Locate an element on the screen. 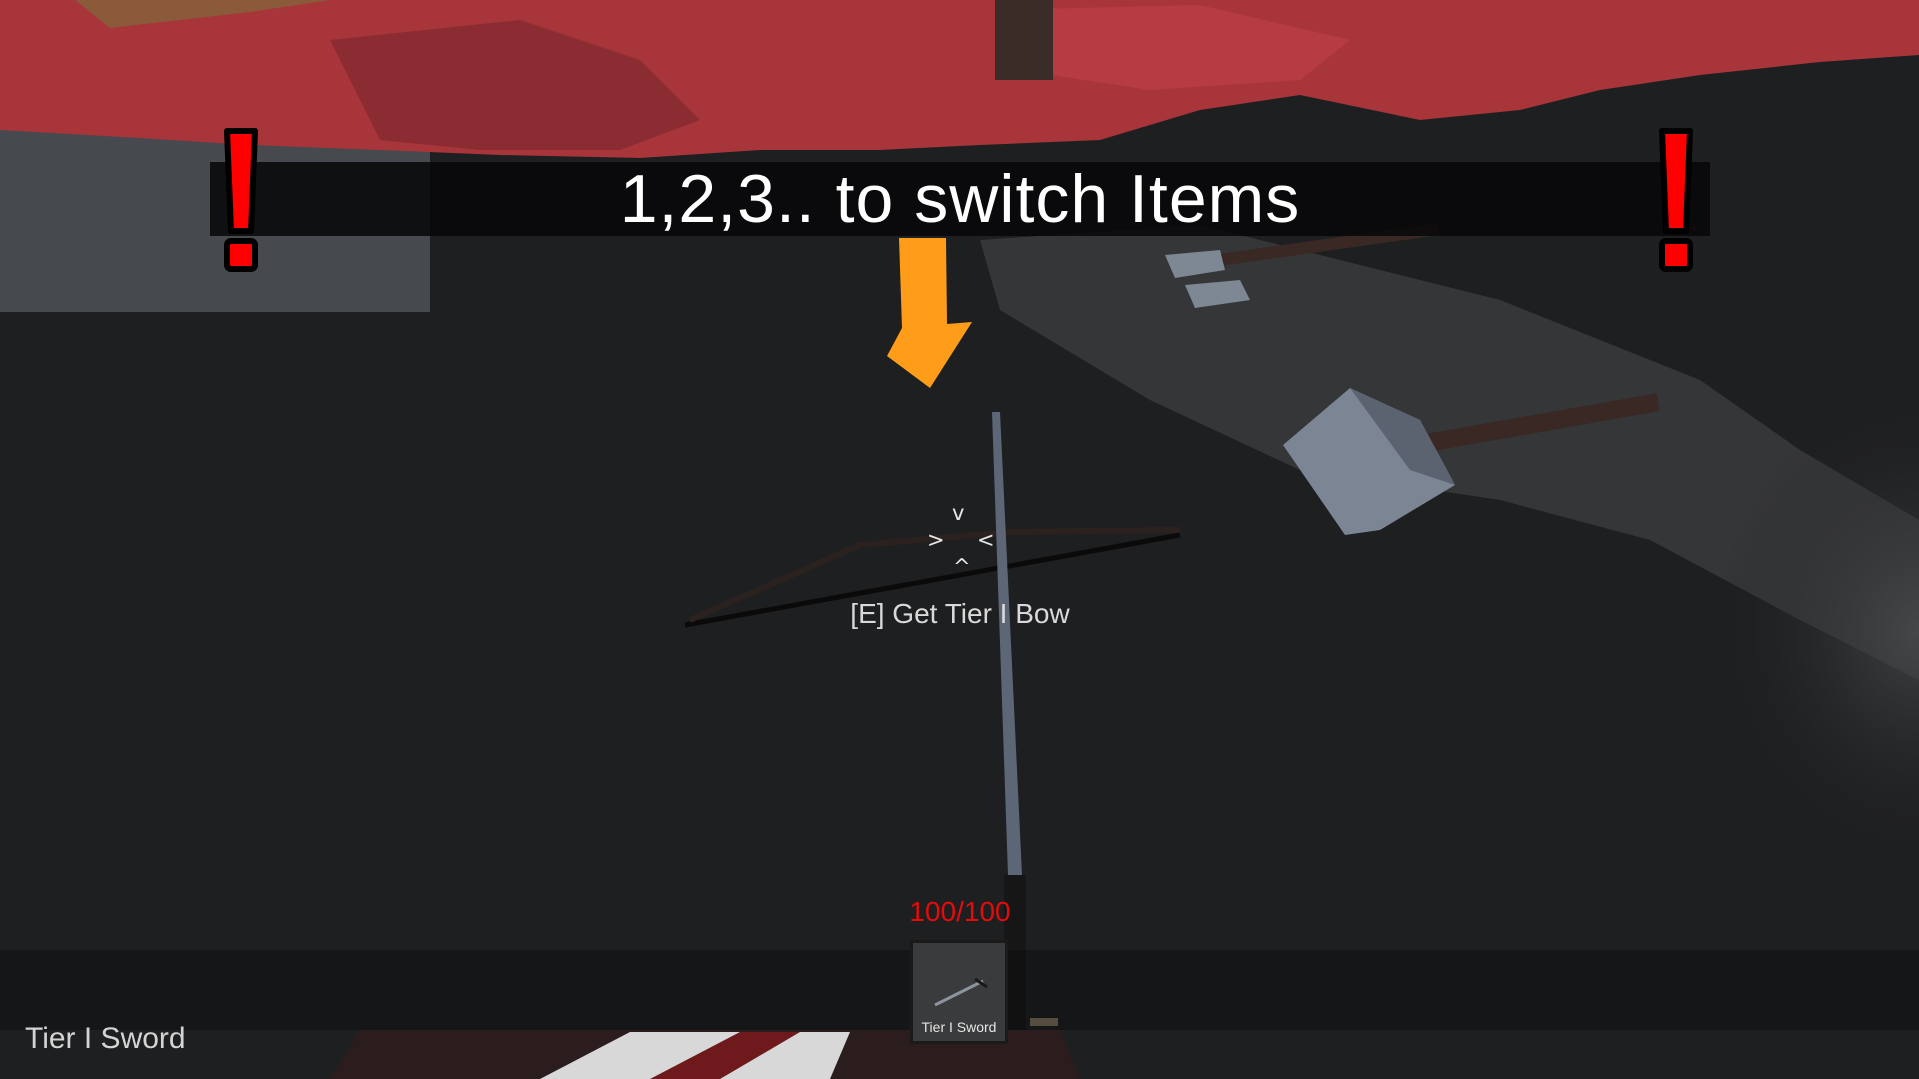 This screenshot has width=1919, height=1079. tutorial-banner-text: 1,2,3.. to switch Items is located at coordinates (960, 199).